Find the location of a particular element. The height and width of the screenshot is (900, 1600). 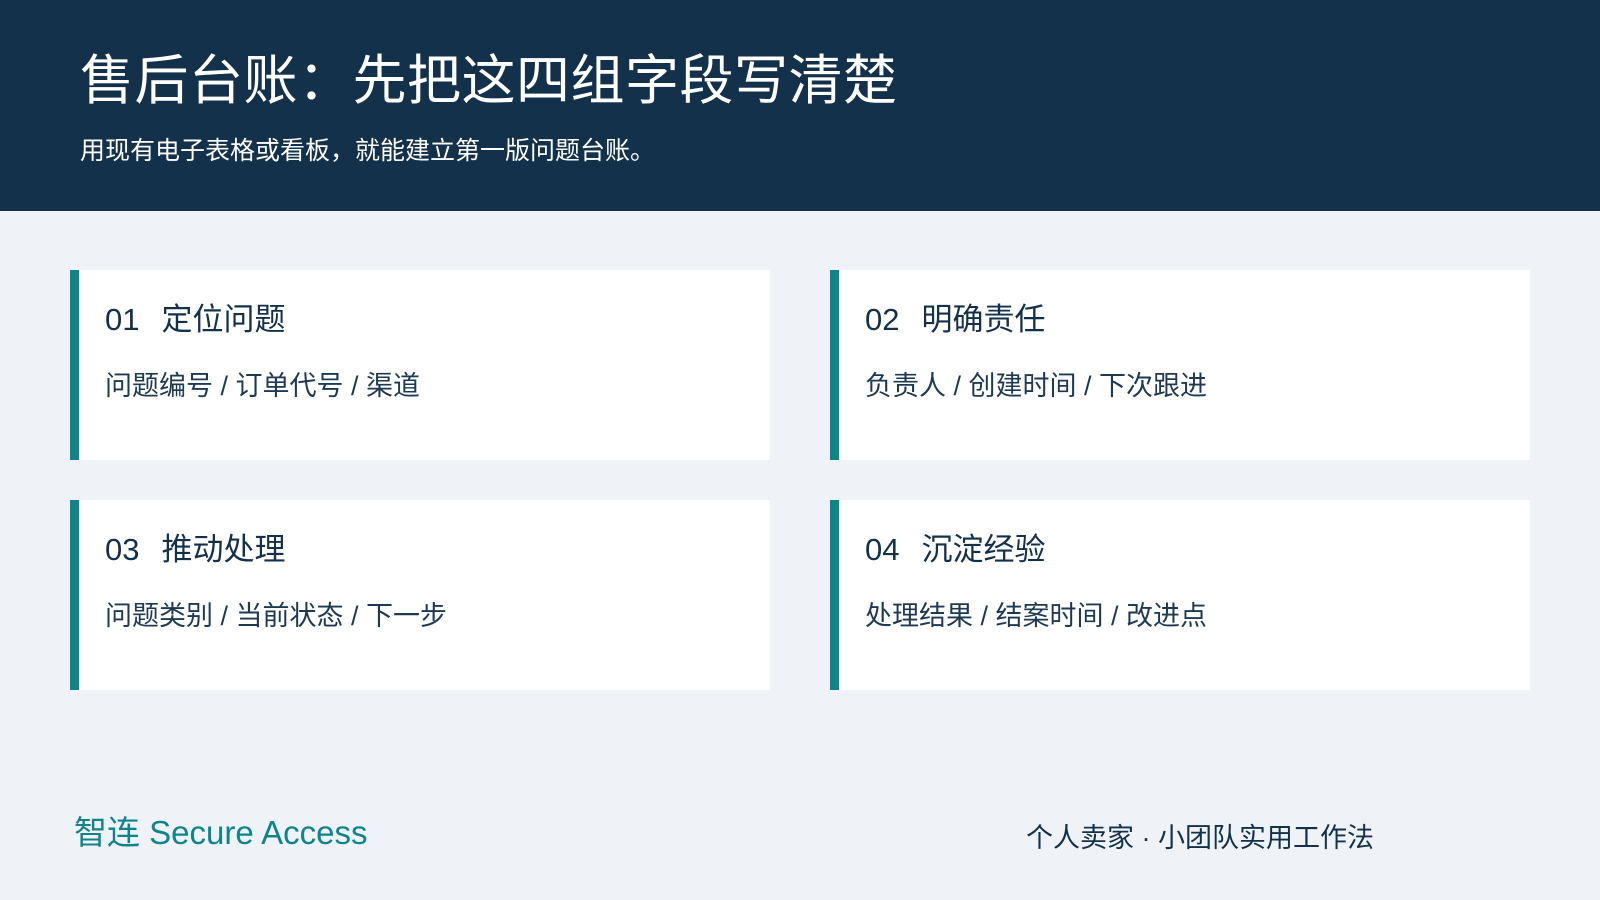

field-group-card: 03 推动处理 问题类别 / 当前状态 / 下一步 is located at coordinates (420, 595).